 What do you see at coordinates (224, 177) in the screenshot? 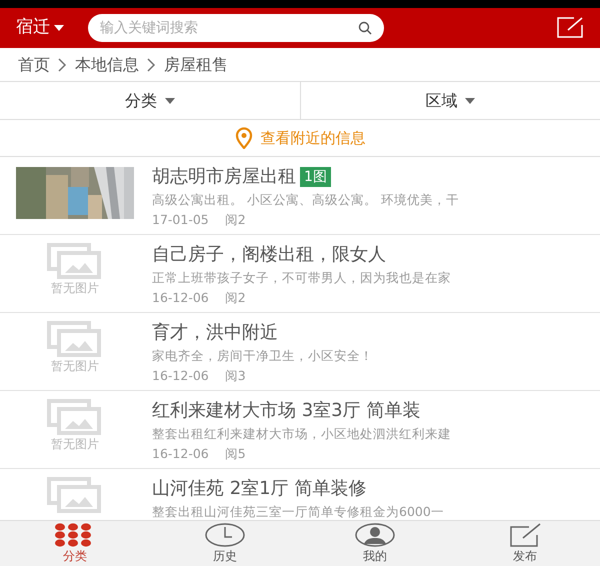
I see `listing-title: 胡志明市房屋出租` at bounding box center [224, 177].